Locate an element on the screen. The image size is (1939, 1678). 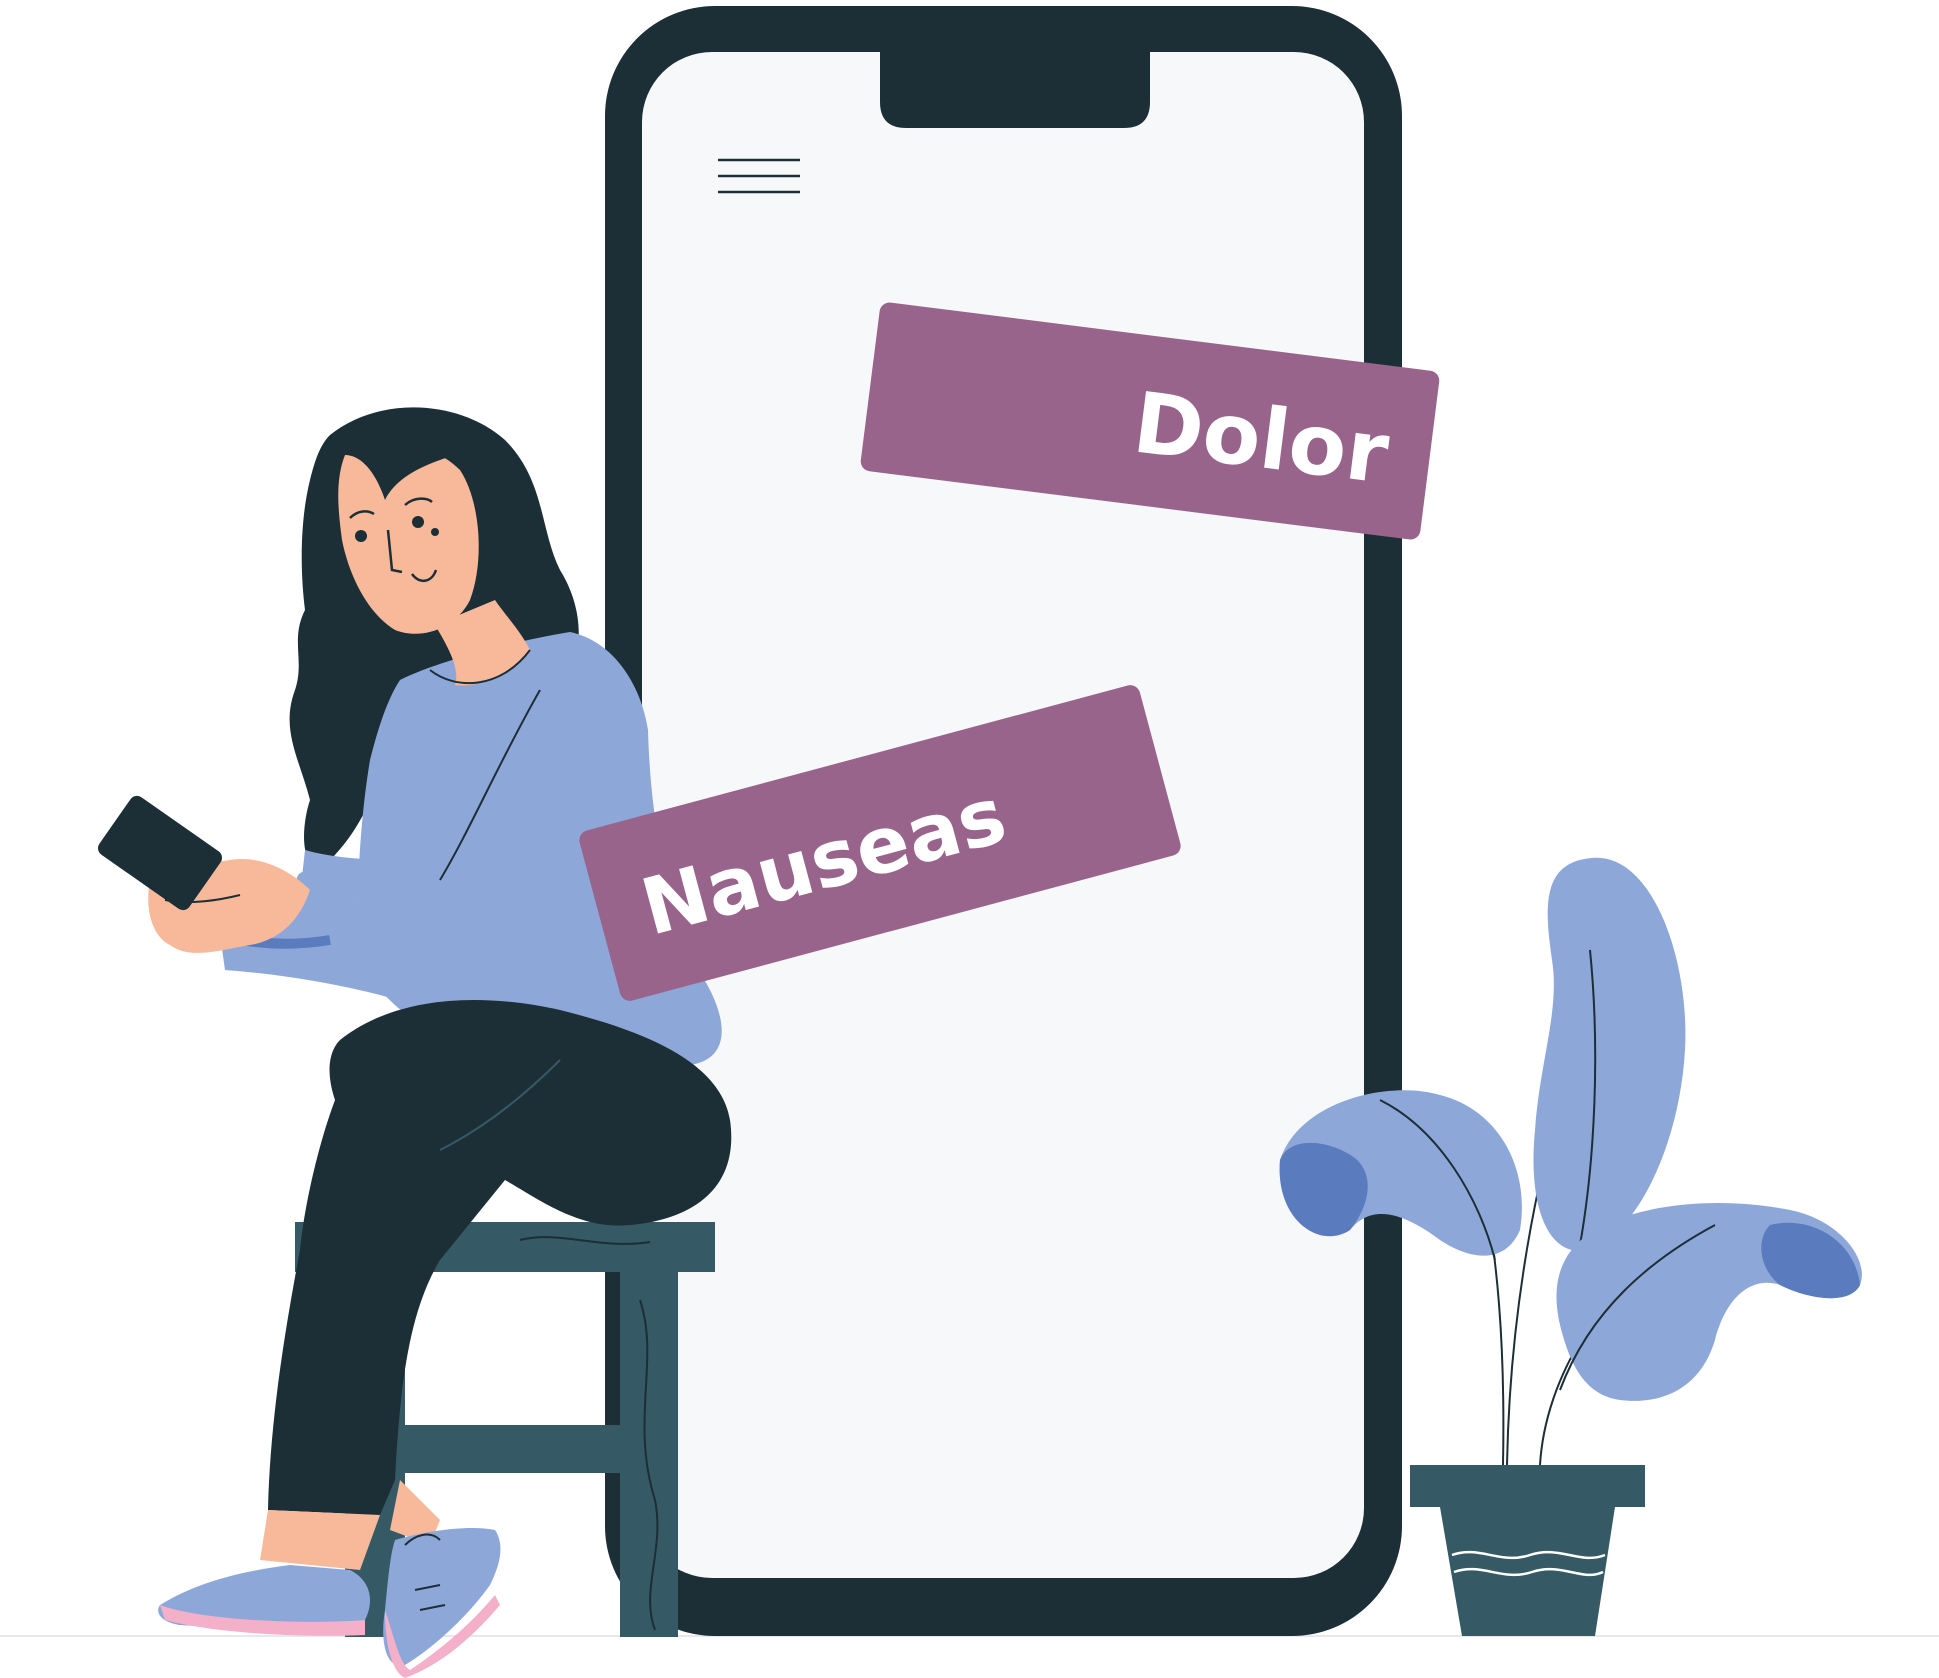
phone-notch is located at coordinates (1015, 90).